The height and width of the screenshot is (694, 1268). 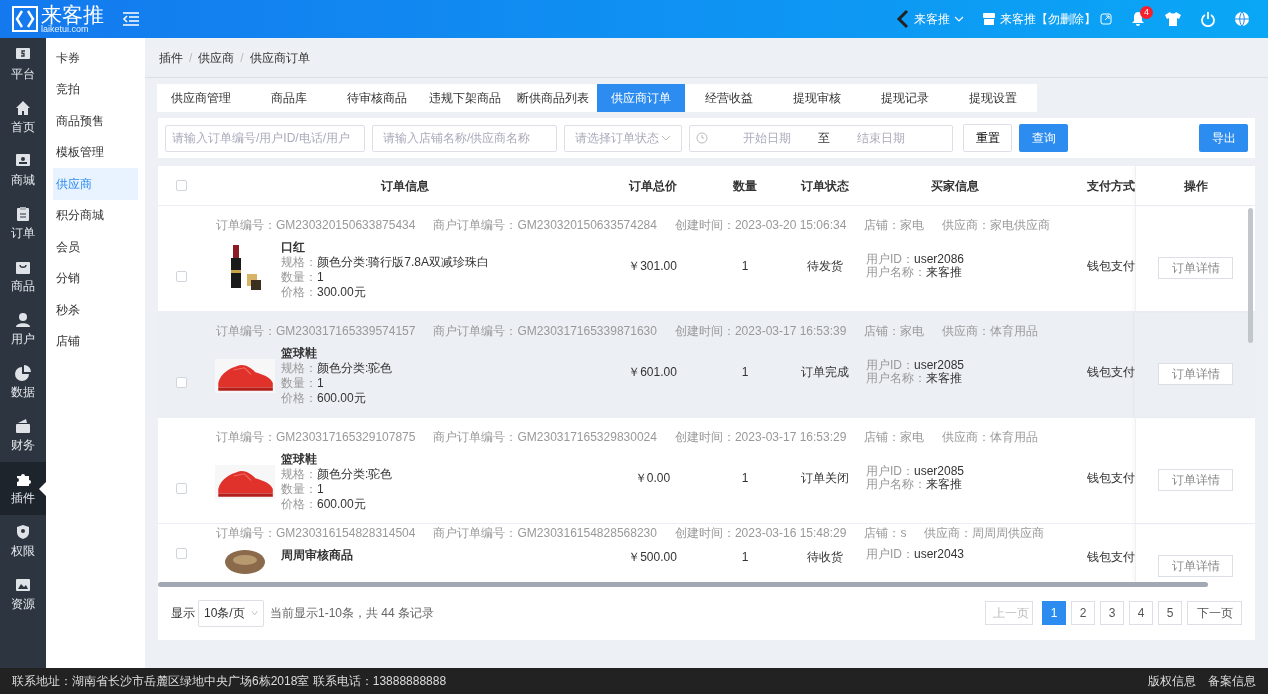 What do you see at coordinates (201, 98) in the screenshot?
I see `tab: 供应商管理` at bounding box center [201, 98].